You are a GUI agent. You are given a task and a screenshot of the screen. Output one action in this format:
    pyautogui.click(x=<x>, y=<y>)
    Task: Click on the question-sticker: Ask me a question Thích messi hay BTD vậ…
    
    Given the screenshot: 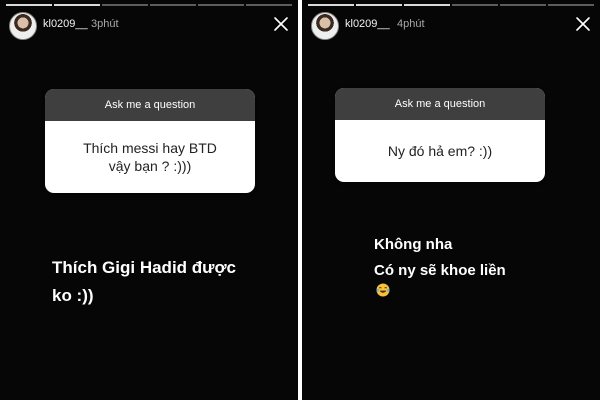 What is the action you would take?
    pyautogui.click(x=150, y=141)
    